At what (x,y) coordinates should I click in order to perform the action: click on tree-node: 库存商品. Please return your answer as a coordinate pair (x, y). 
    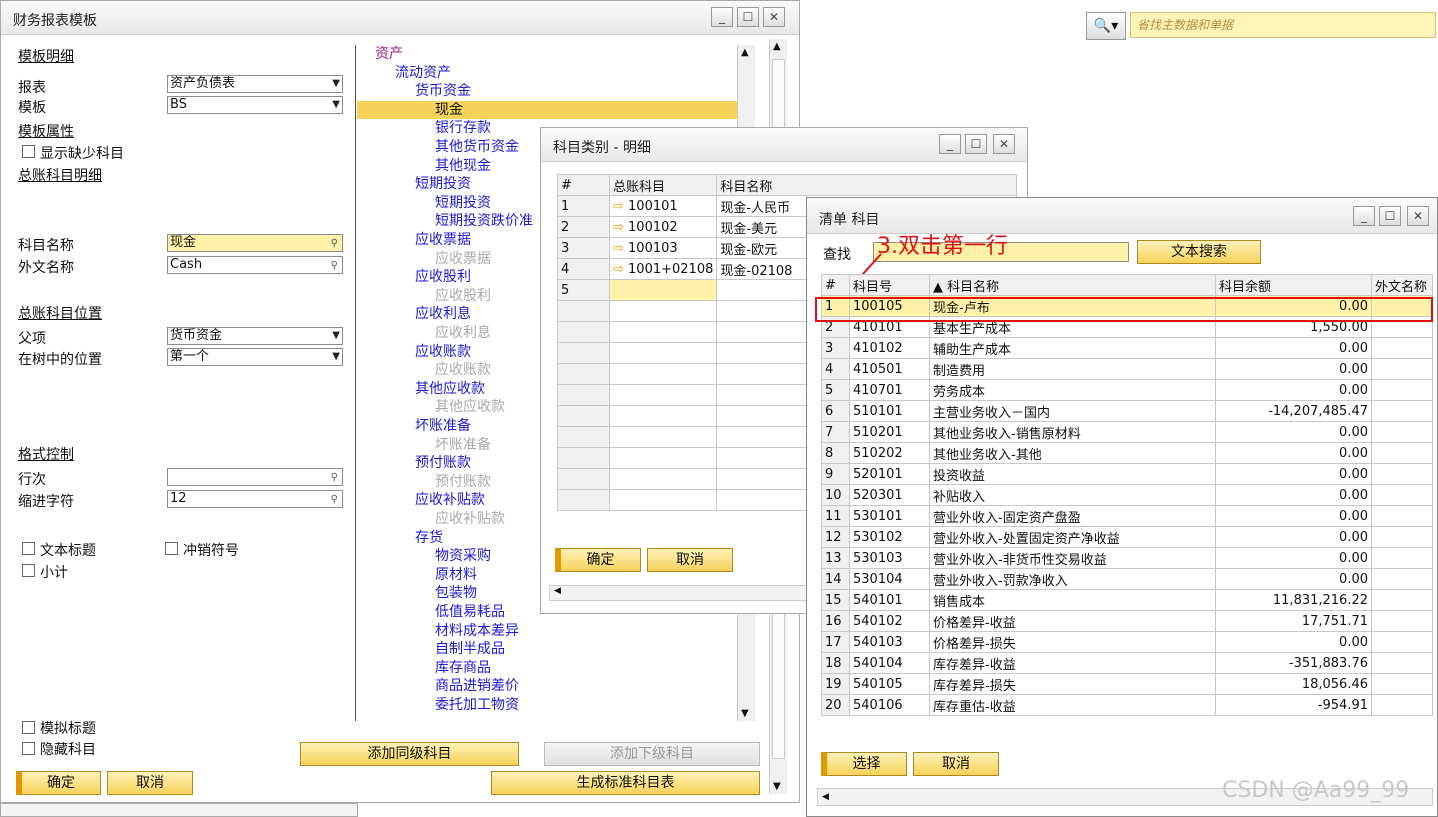
    Looking at the image, I should click on (463, 668).